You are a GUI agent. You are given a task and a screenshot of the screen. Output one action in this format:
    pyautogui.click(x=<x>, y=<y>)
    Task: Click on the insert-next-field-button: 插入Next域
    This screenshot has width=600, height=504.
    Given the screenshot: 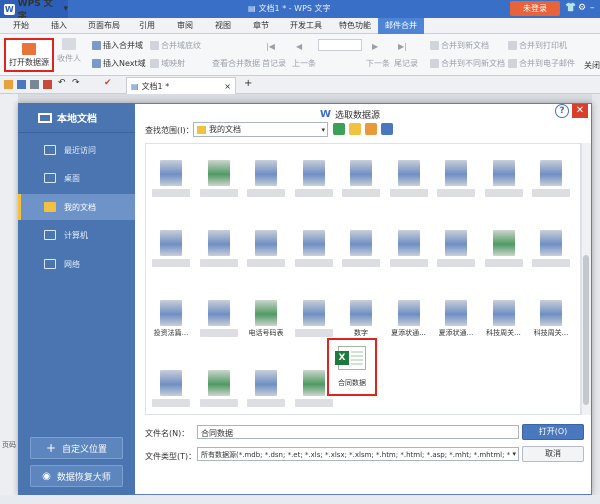 What is the action you would take?
    pyautogui.click(x=119, y=63)
    